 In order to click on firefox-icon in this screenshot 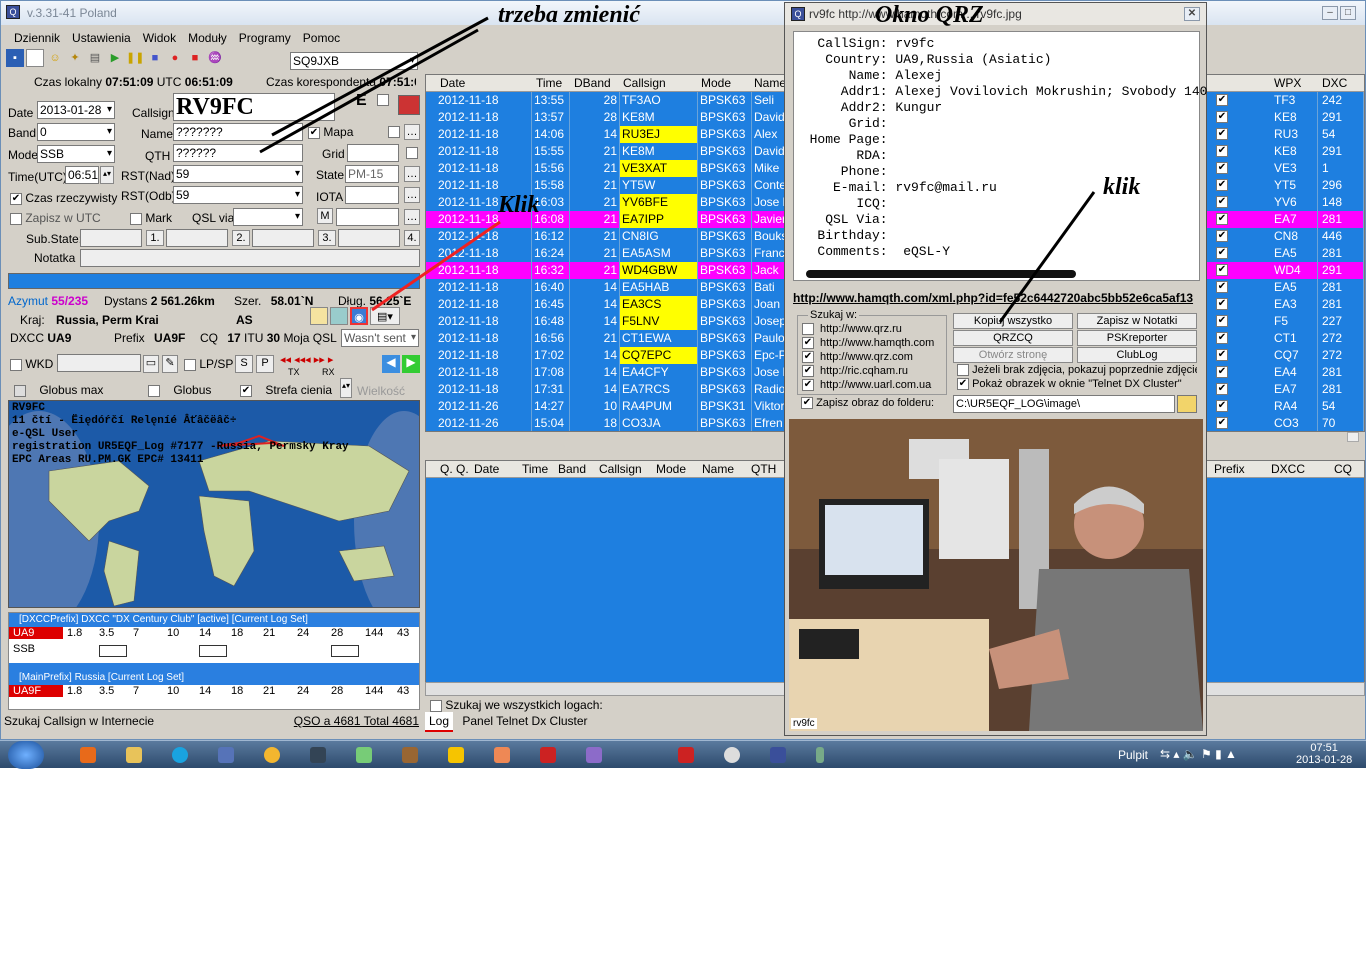, I will do `click(88, 755)`.